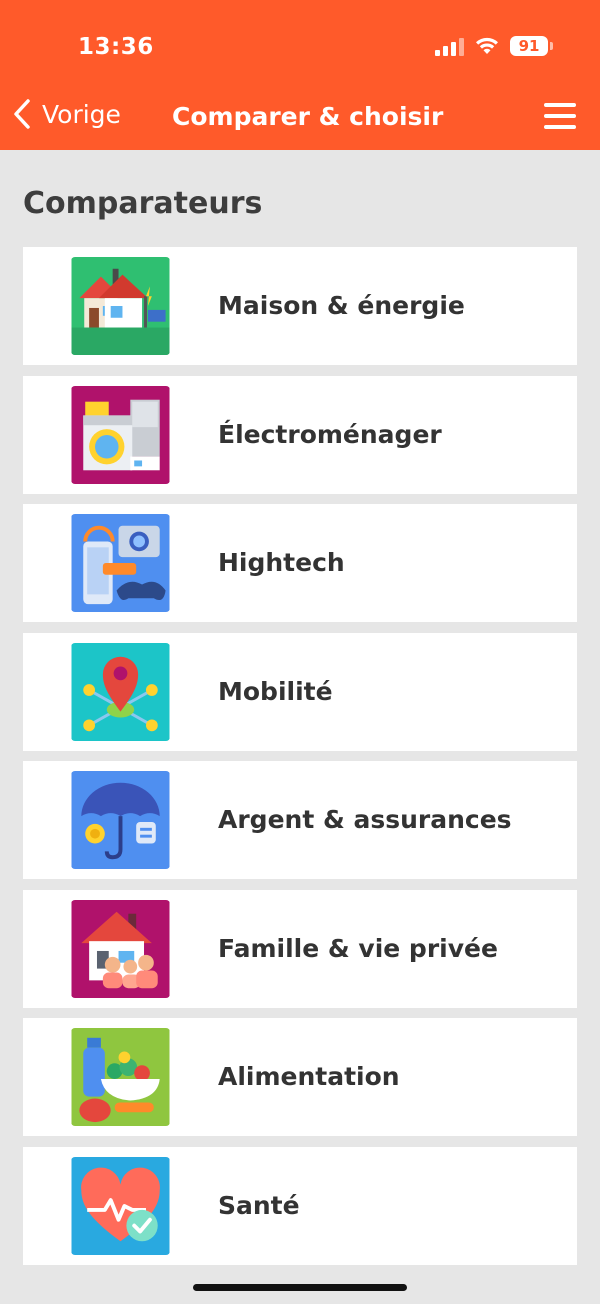  I want to click on back-button: Vorige, so click(66, 114).